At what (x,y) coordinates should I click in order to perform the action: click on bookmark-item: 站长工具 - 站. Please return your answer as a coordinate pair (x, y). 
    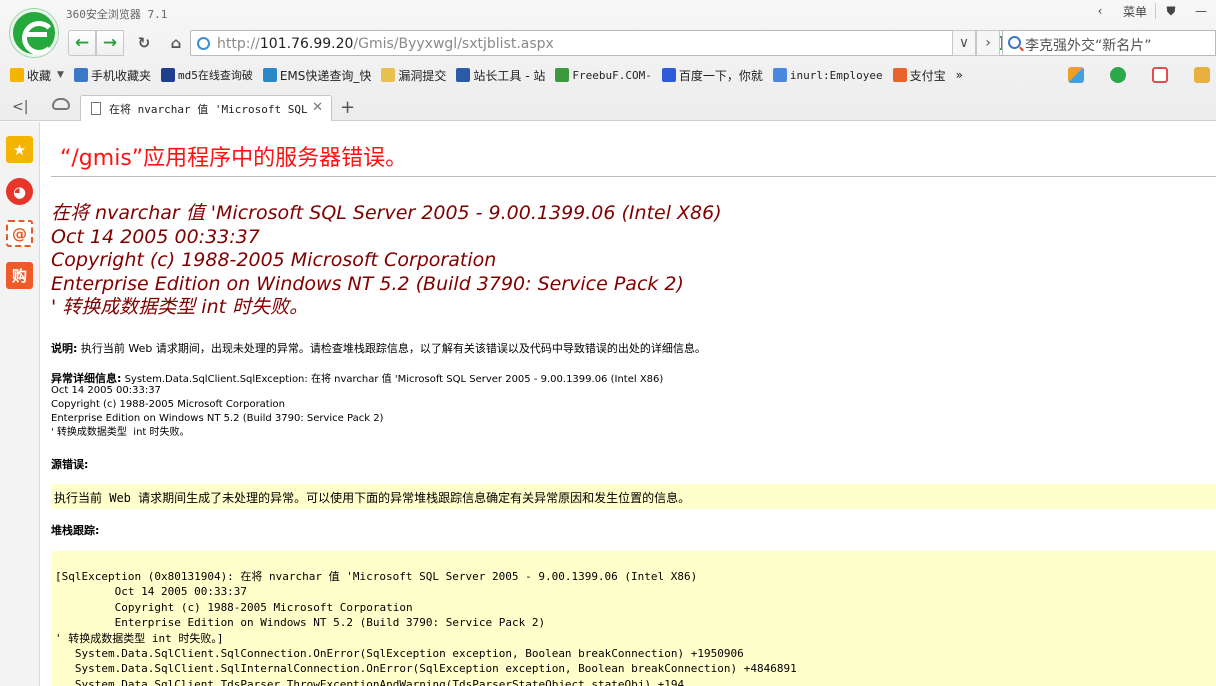
    Looking at the image, I should click on (500, 75).